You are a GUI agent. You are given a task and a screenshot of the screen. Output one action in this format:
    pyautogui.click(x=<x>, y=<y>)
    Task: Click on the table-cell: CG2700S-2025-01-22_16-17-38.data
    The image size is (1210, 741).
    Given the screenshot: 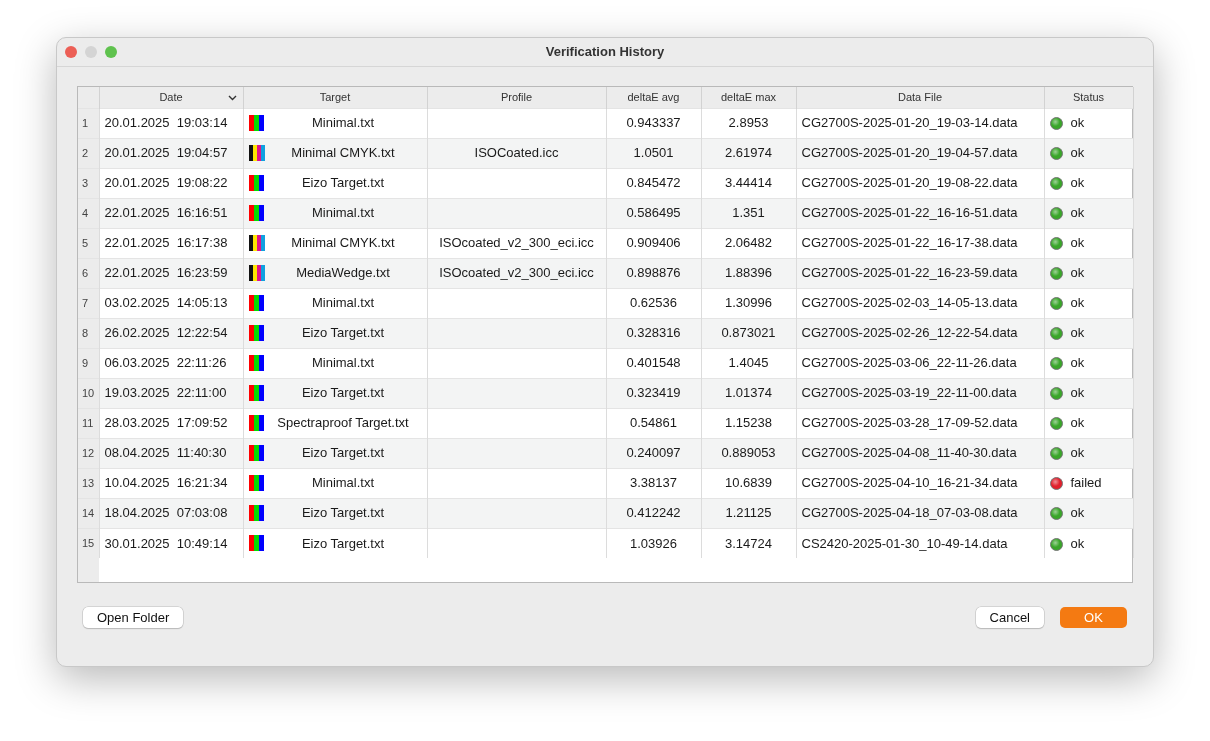 What is the action you would take?
    pyautogui.click(x=909, y=243)
    